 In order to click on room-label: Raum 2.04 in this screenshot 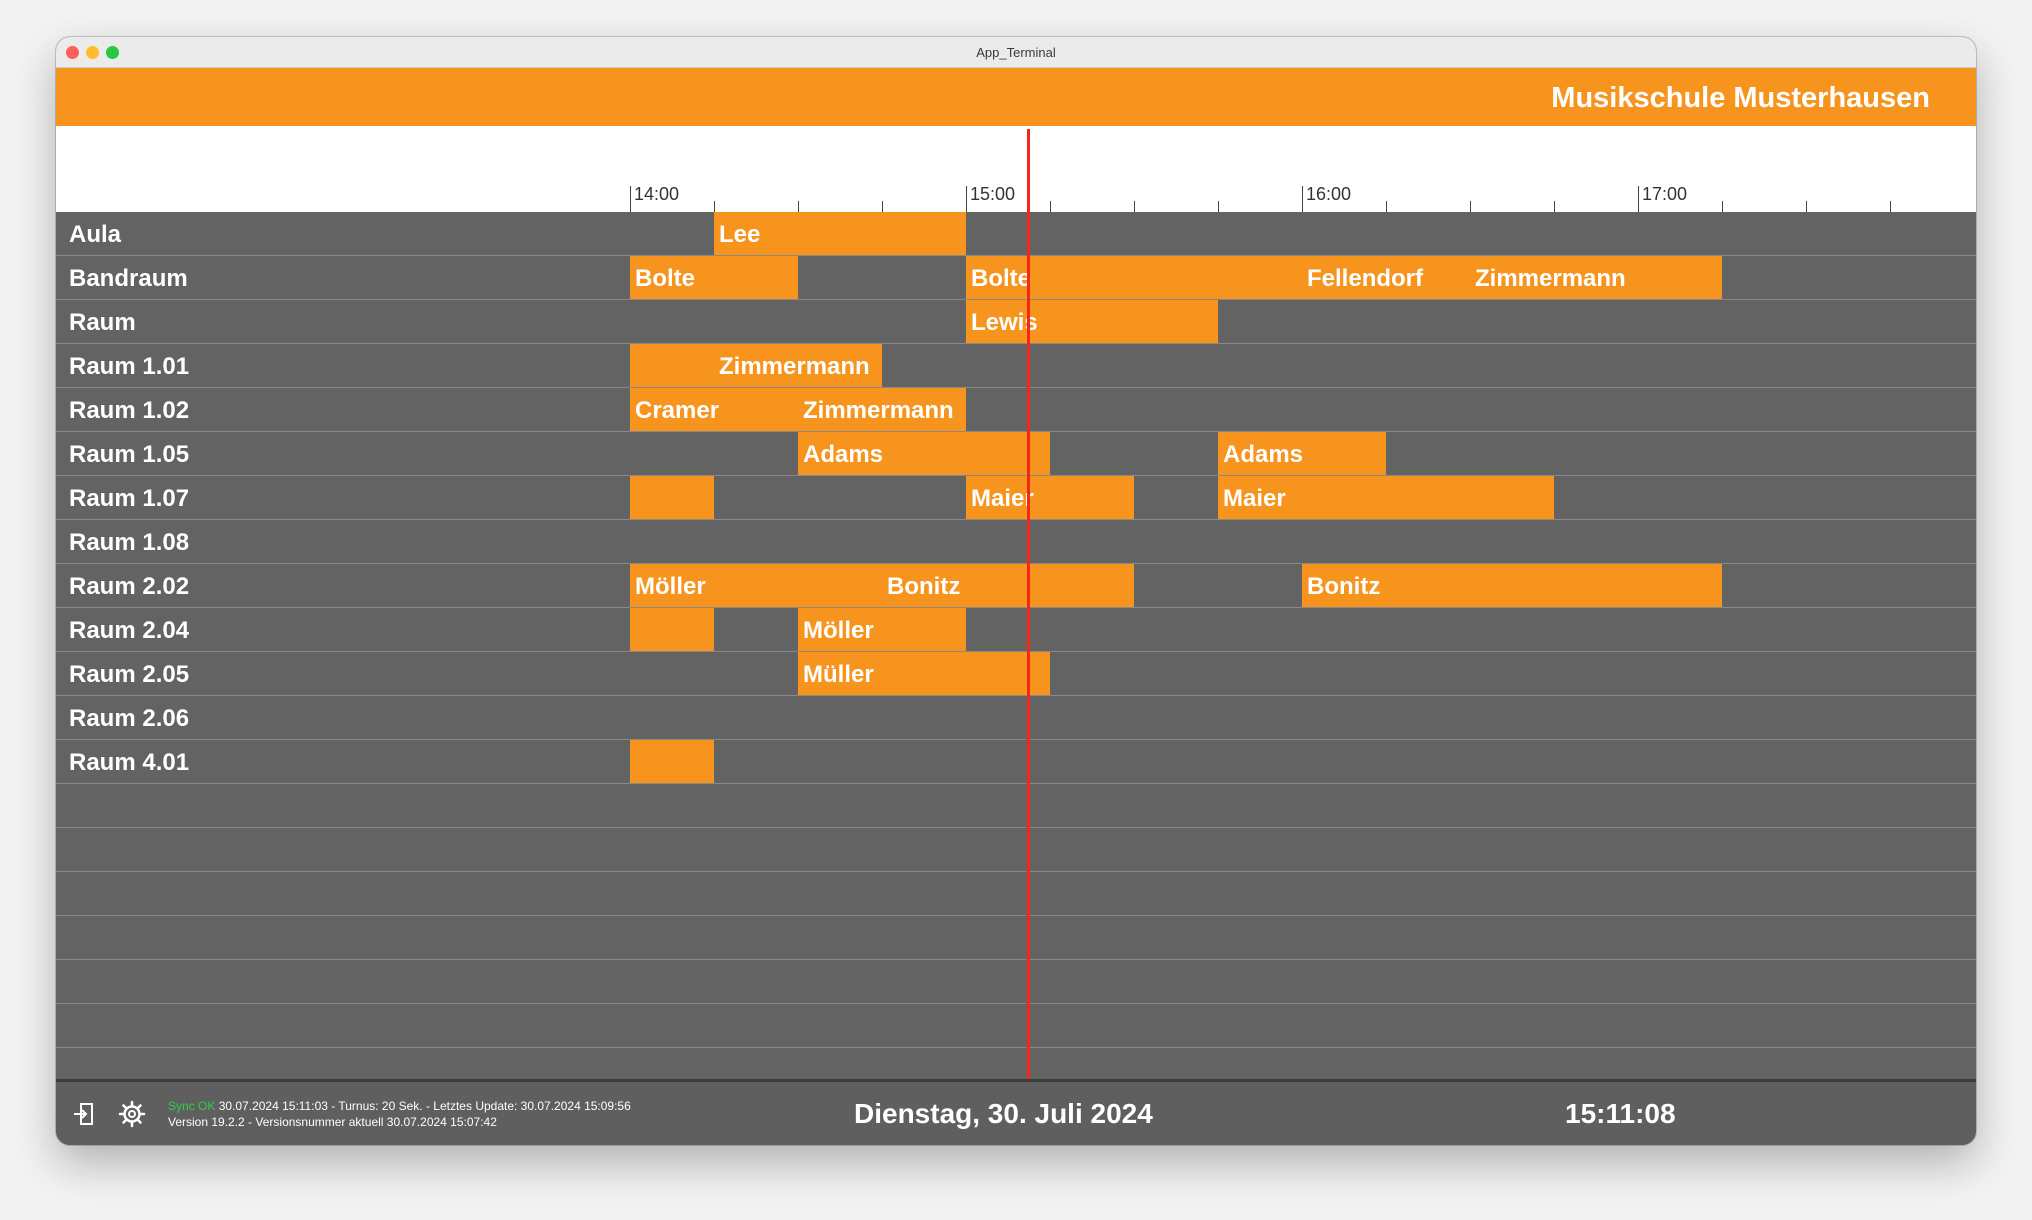, I will do `click(129, 630)`.